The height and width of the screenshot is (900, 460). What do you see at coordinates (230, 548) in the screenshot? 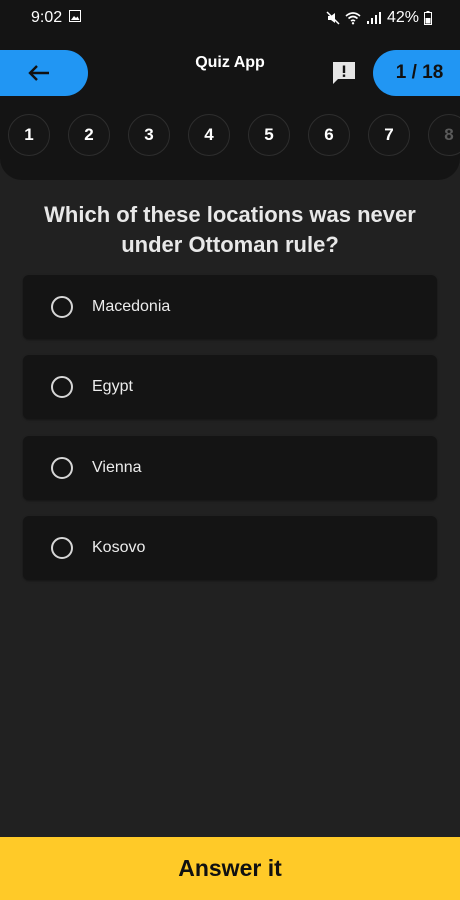
I see `answer-option: Kosovo` at bounding box center [230, 548].